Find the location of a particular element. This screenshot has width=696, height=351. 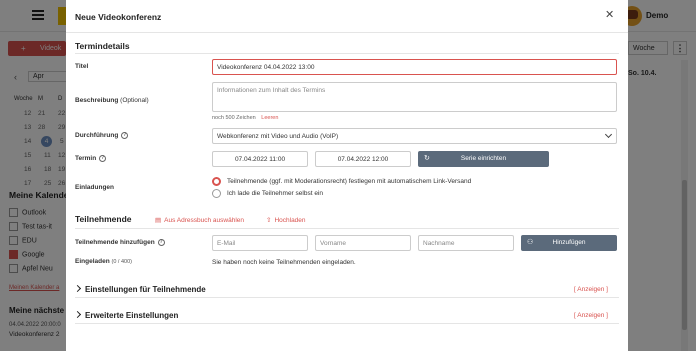

show-advanced-settings-link: [ Anzeigen ] is located at coordinates (591, 315).